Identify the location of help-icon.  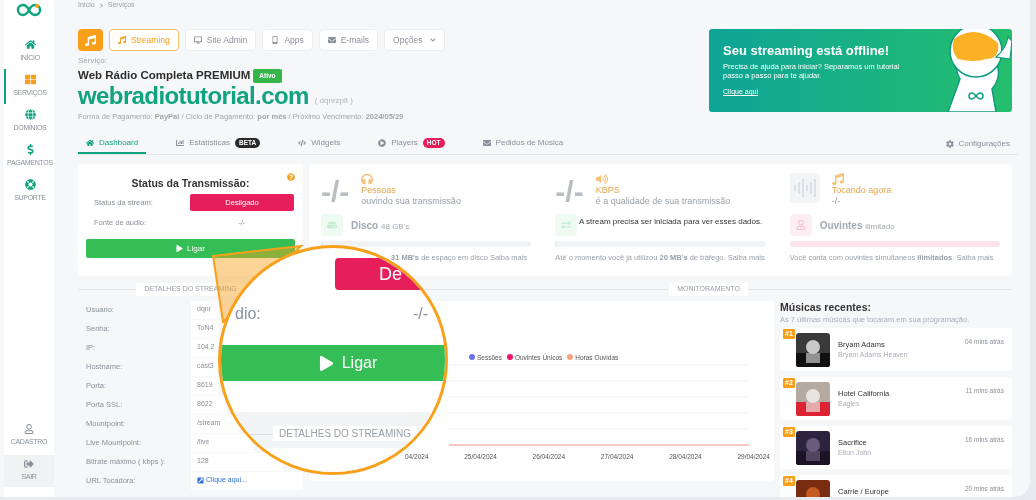
(291, 176).